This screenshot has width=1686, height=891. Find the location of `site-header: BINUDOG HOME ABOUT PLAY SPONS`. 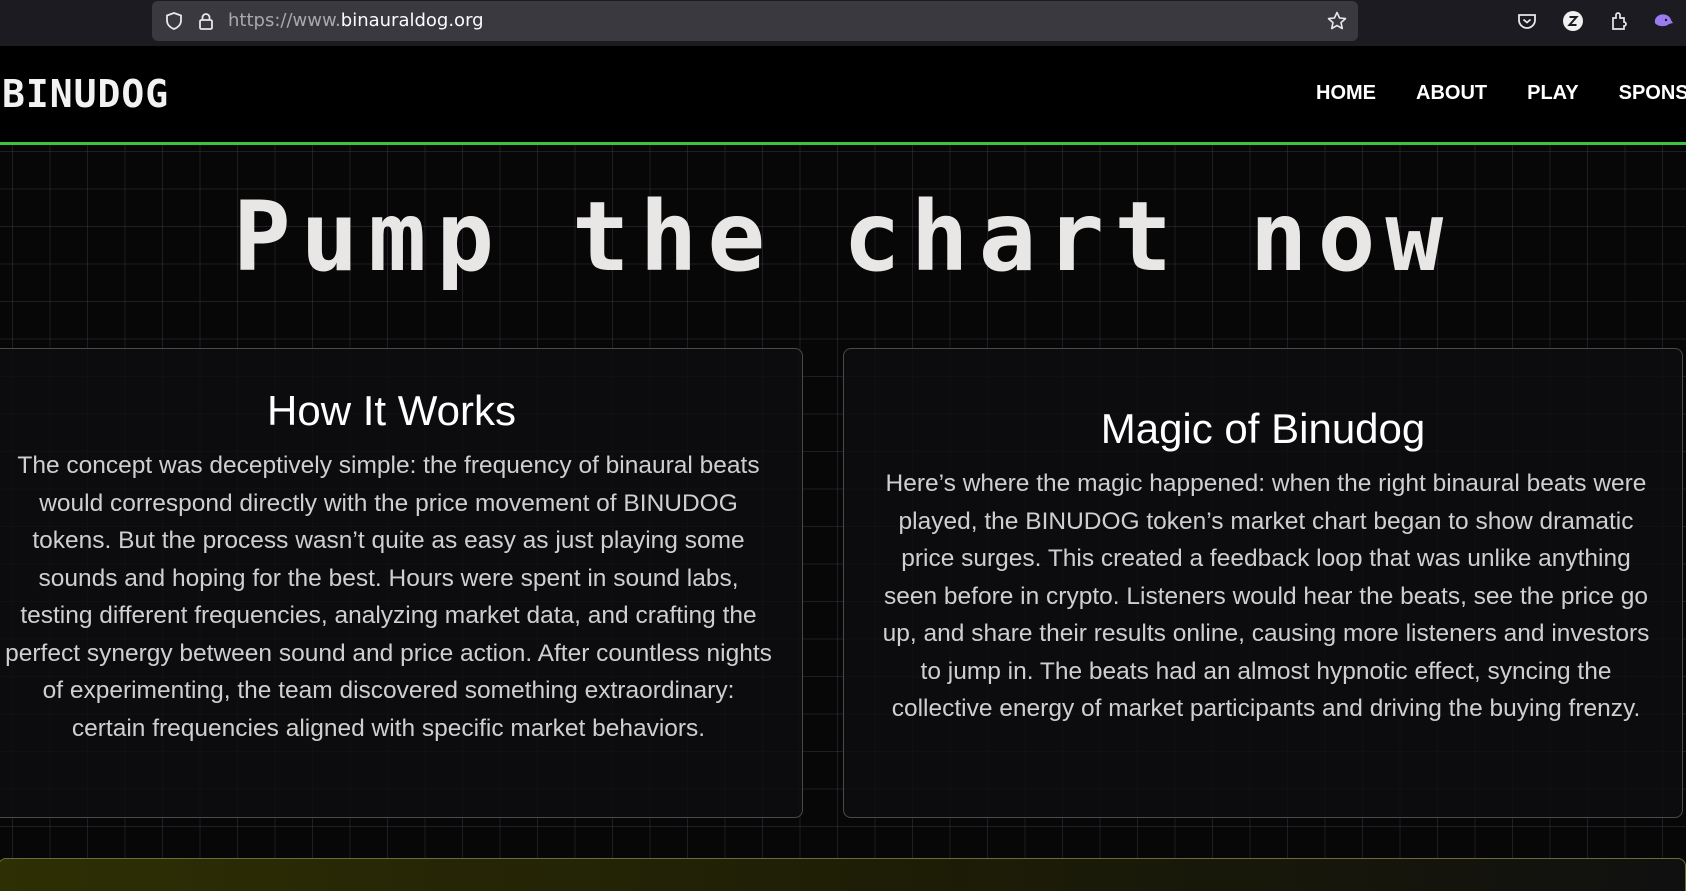

site-header: BINUDOG HOME ABOUT PLAY SPONS is located at coordinates (843, 95).